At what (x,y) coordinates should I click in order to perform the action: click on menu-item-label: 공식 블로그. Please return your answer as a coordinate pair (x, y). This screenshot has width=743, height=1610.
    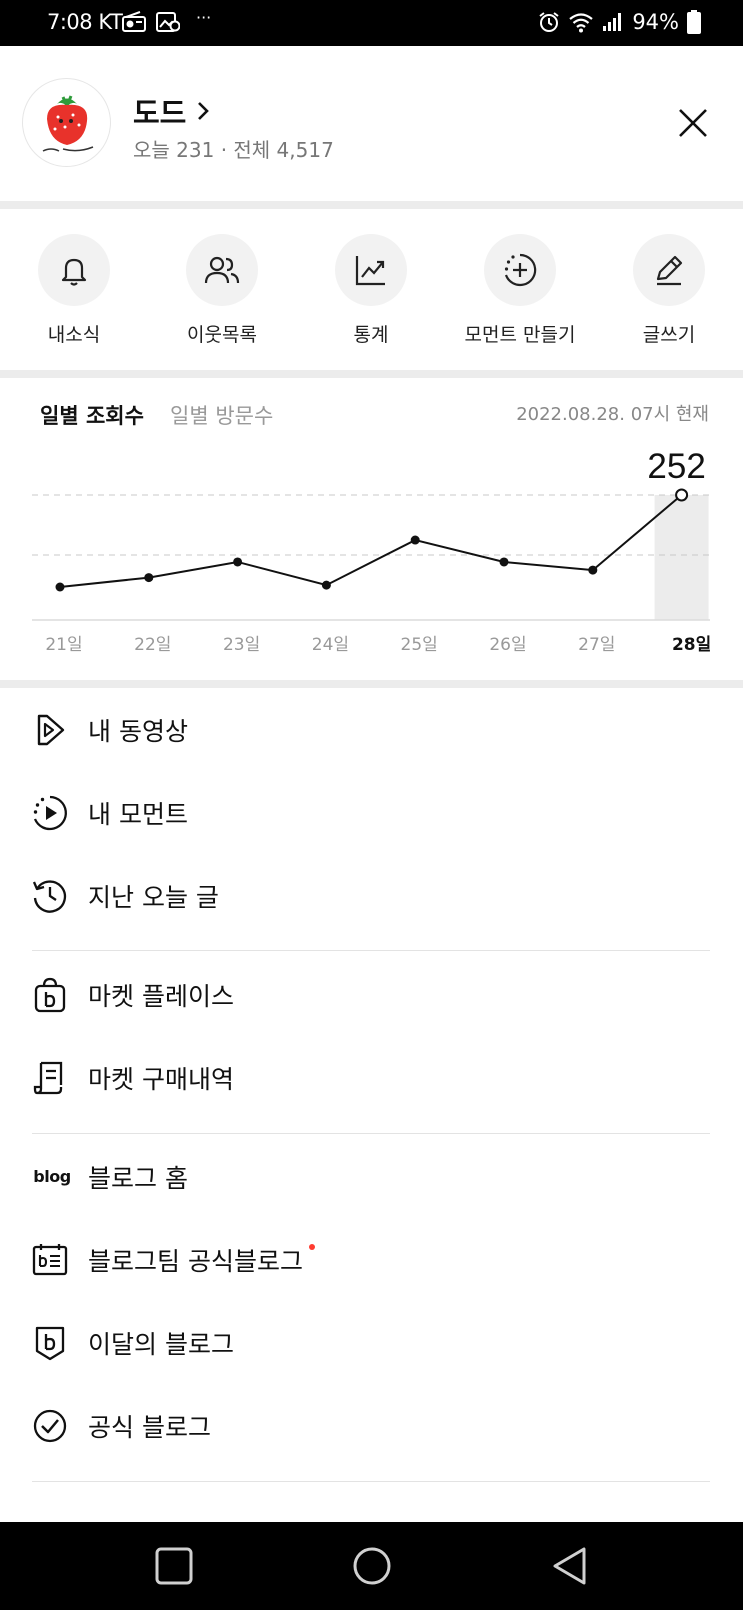
    Looking at the image, I should click on (149, 1427).